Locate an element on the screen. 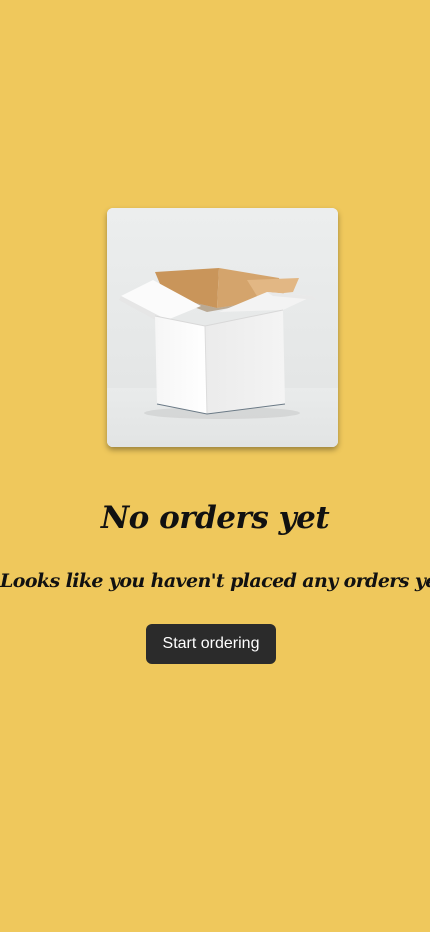 This screenshot has width=430, height=932. open-box-illustration is located at coordinates (222, 327).